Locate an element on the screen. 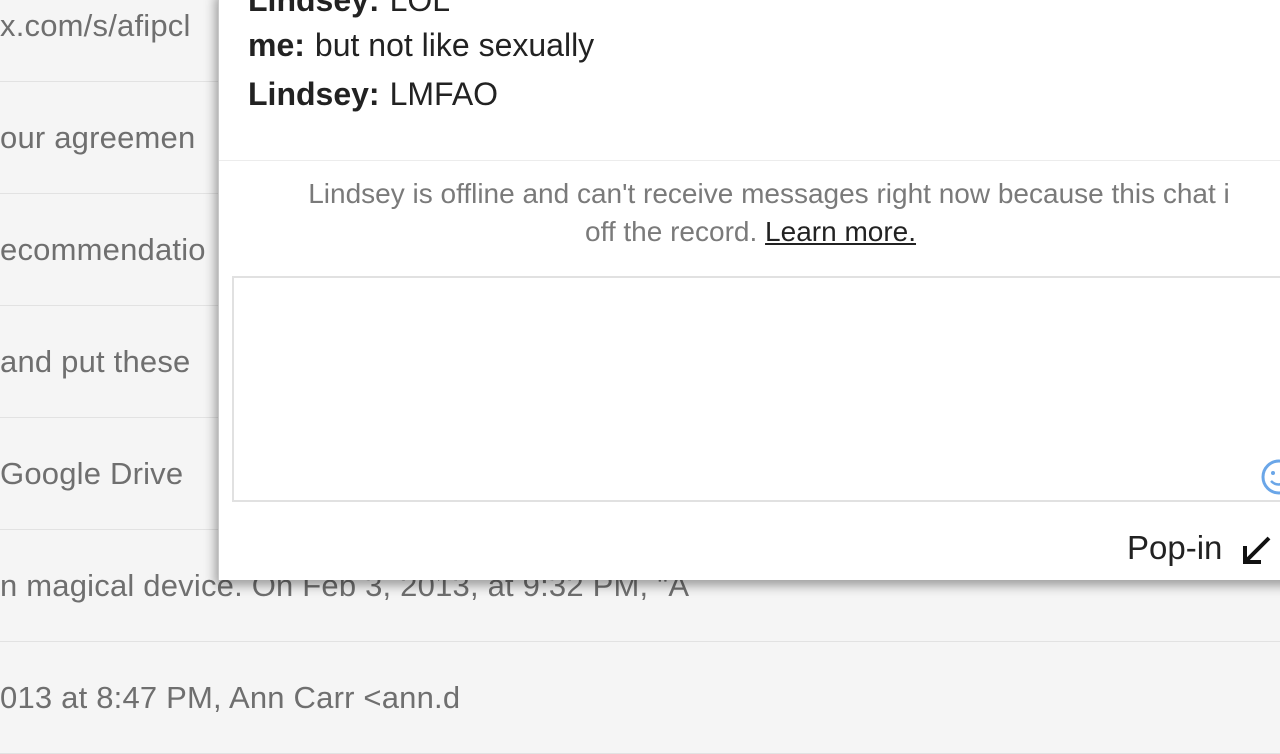  message-text: LOL is located at coordinates (420, 9).